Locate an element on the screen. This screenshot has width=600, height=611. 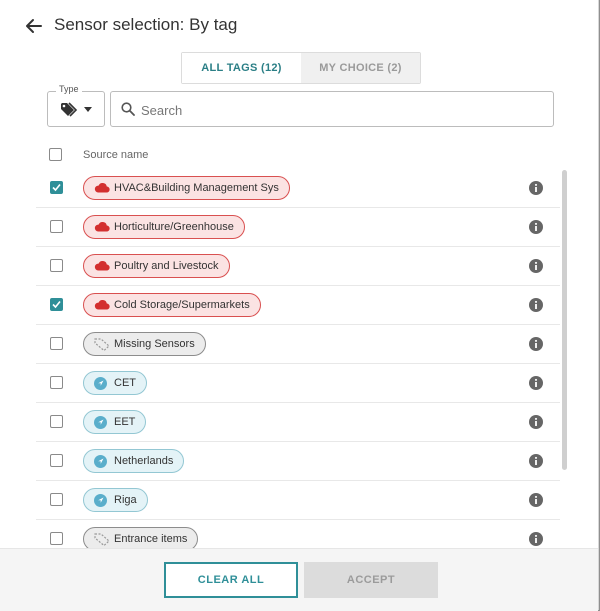
list-item: Poultry and Livestock is located at coordinates (298, 266).